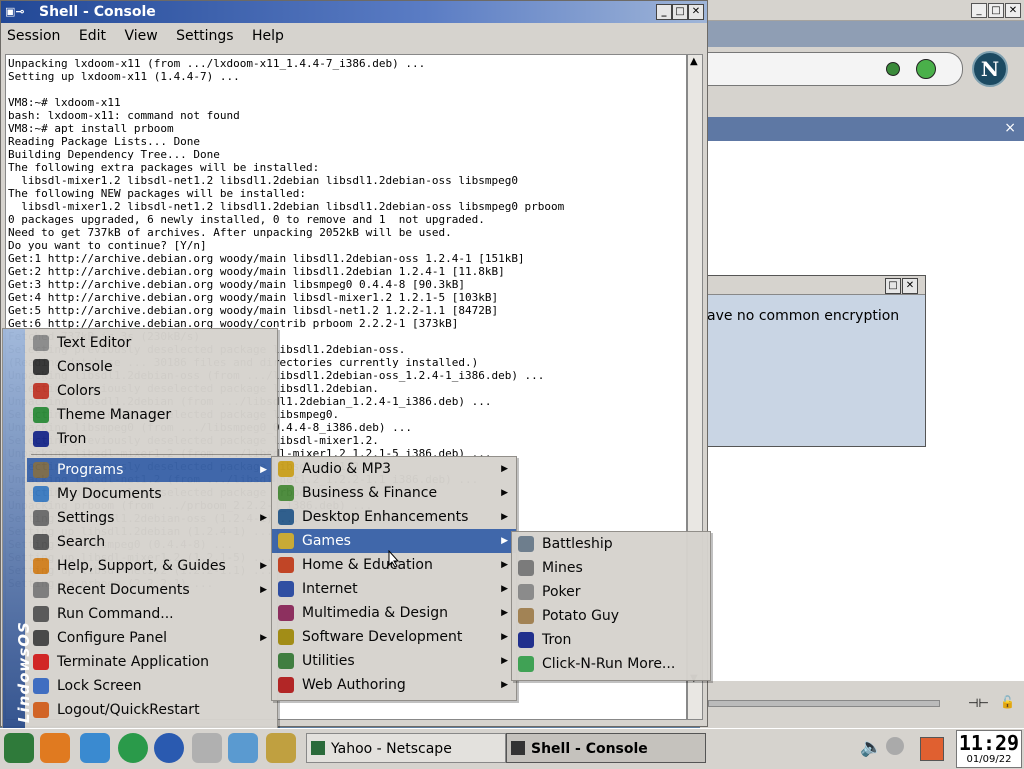  What do you see at coordinates (990, 69) in the screenshot?
I see `netscape-logo: N` at bounding box center [990, 69].